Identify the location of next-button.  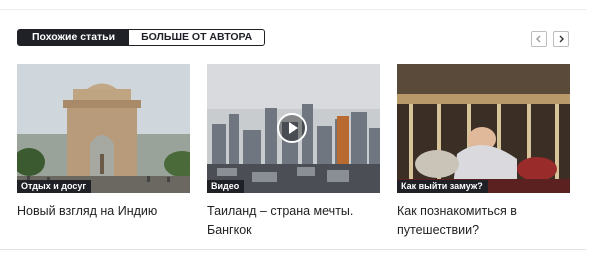
(561, 39).